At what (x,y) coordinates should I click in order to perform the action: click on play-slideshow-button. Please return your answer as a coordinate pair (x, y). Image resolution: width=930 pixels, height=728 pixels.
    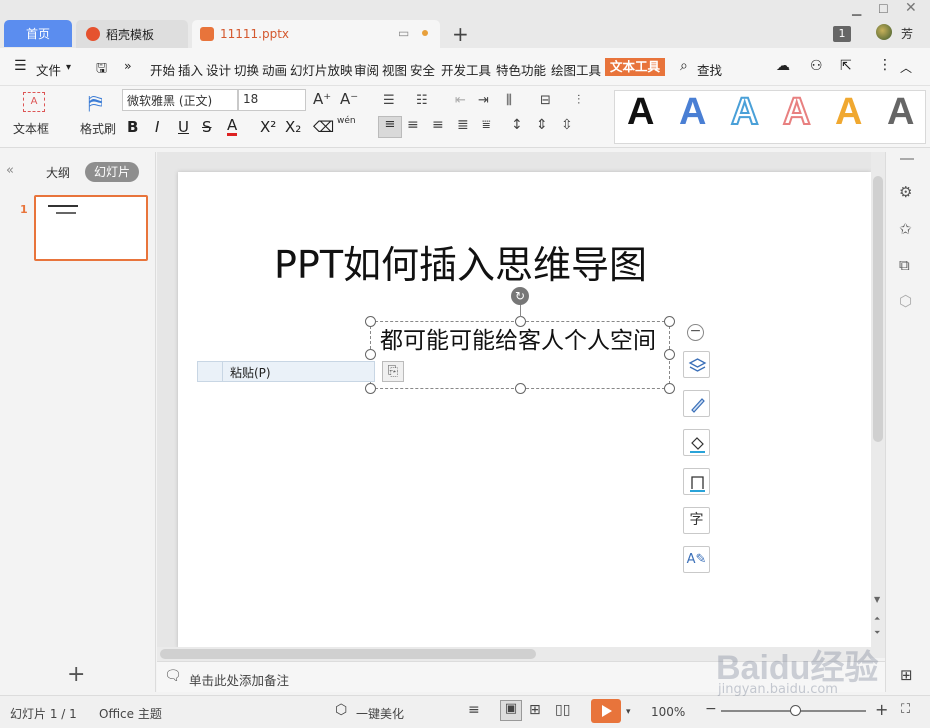
    Looking at the image, I should click on (606, 711).